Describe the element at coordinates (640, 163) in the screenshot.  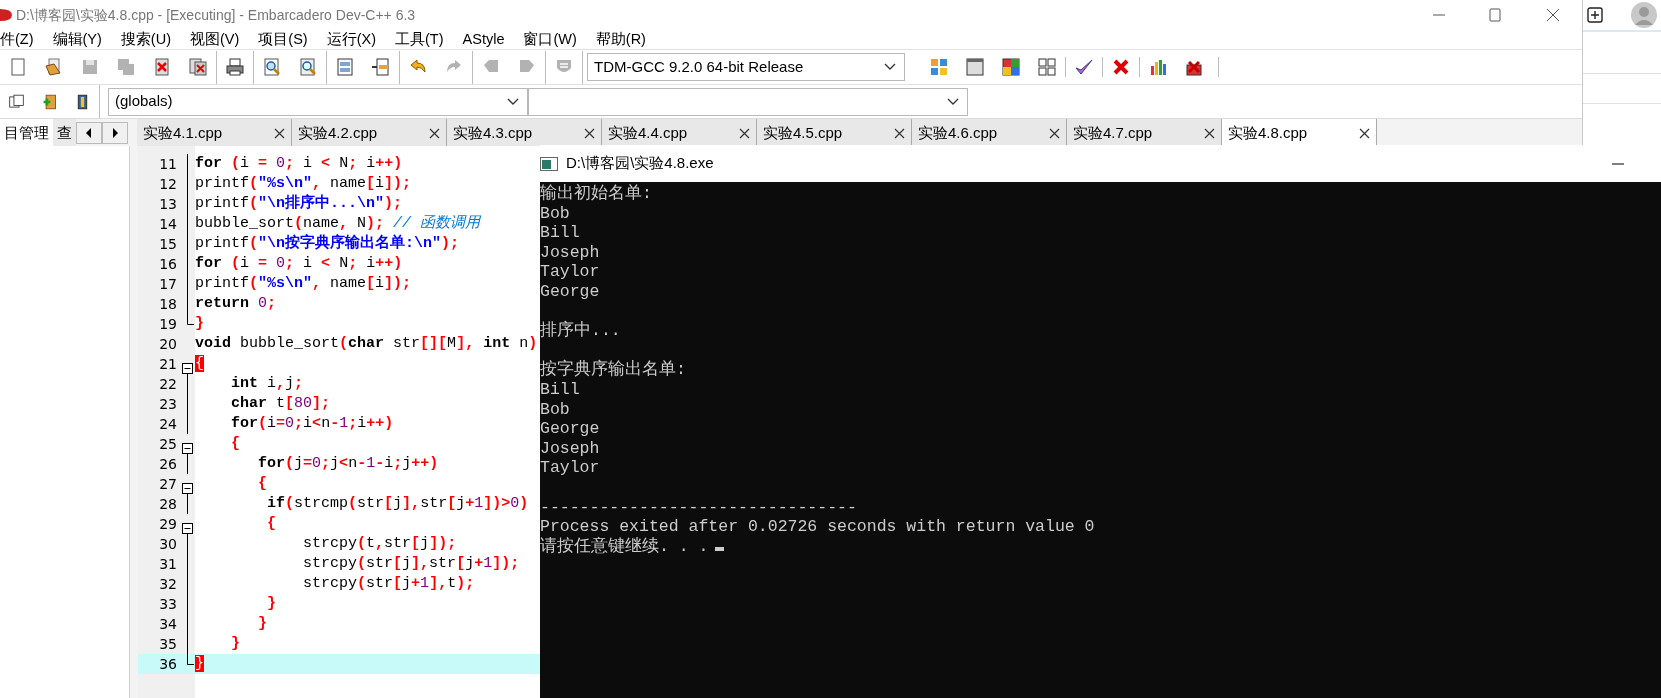
I see `console-title: D:\博客园\实验4.8.exe` at that location.